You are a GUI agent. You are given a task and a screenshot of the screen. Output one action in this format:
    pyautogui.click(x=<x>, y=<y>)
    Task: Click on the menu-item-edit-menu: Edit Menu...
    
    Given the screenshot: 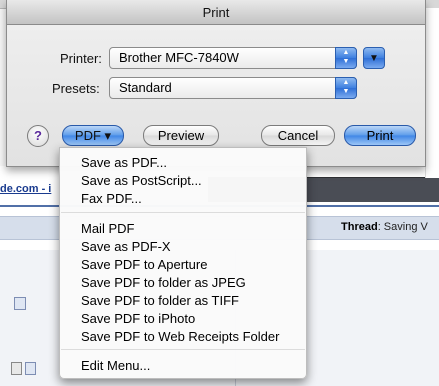 What is the action you would take?
    pyautogui.click(x=115, y=365)
    